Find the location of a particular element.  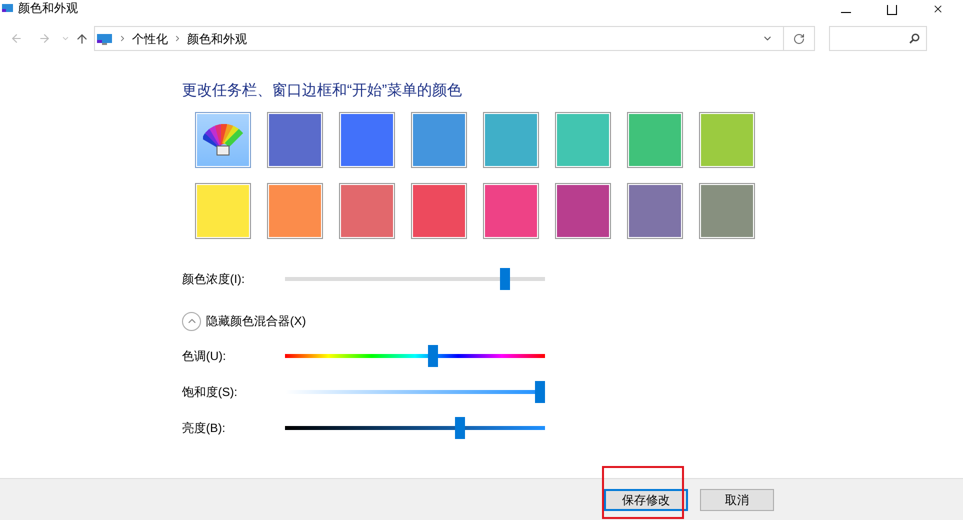

forward-icon is located at coordinates (44, 38).